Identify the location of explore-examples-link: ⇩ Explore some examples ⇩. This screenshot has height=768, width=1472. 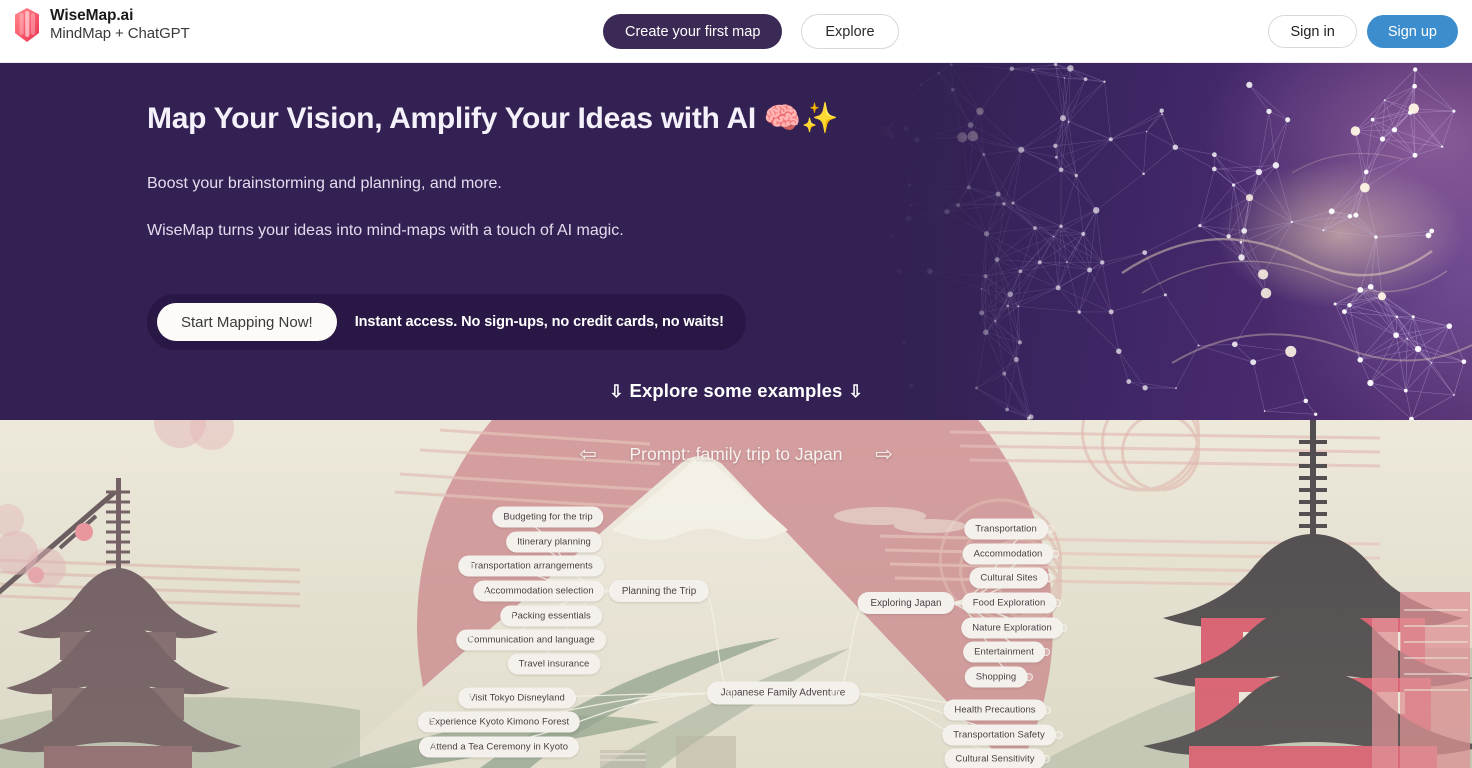
(736, 391).